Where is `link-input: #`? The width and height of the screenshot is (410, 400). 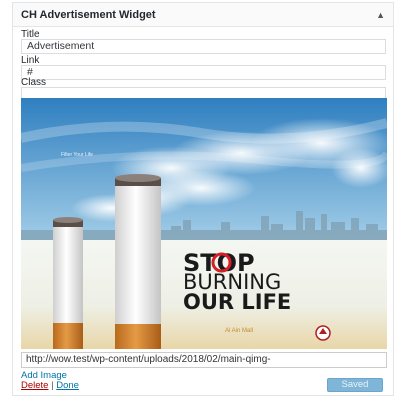
link-input: # is located at coordinates (203, 72).